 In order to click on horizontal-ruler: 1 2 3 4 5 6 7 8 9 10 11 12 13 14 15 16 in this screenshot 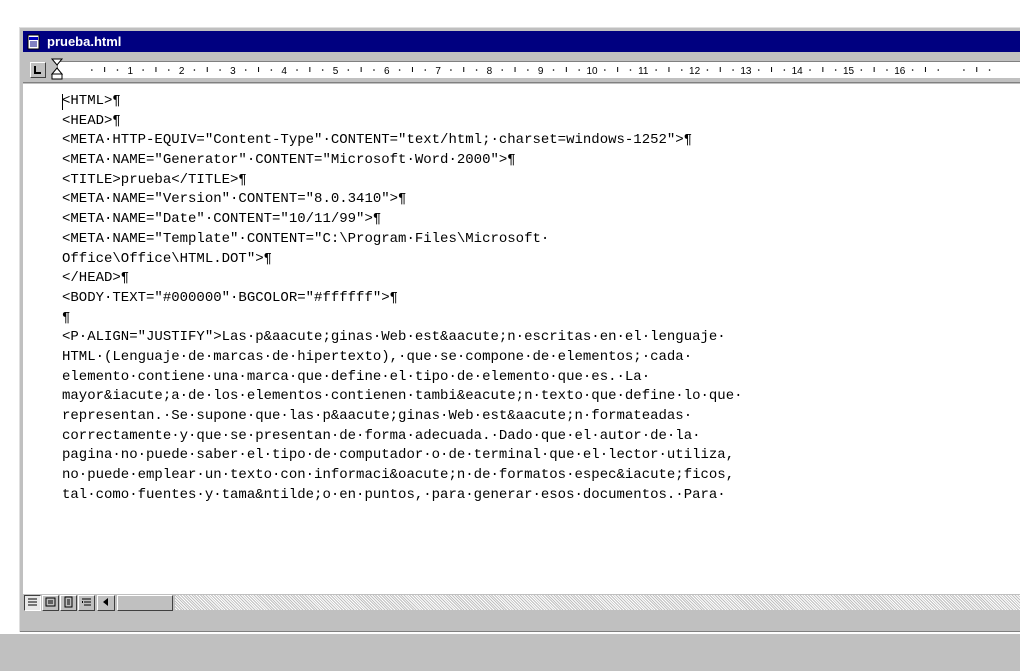, I will do `click(538, 69)`.